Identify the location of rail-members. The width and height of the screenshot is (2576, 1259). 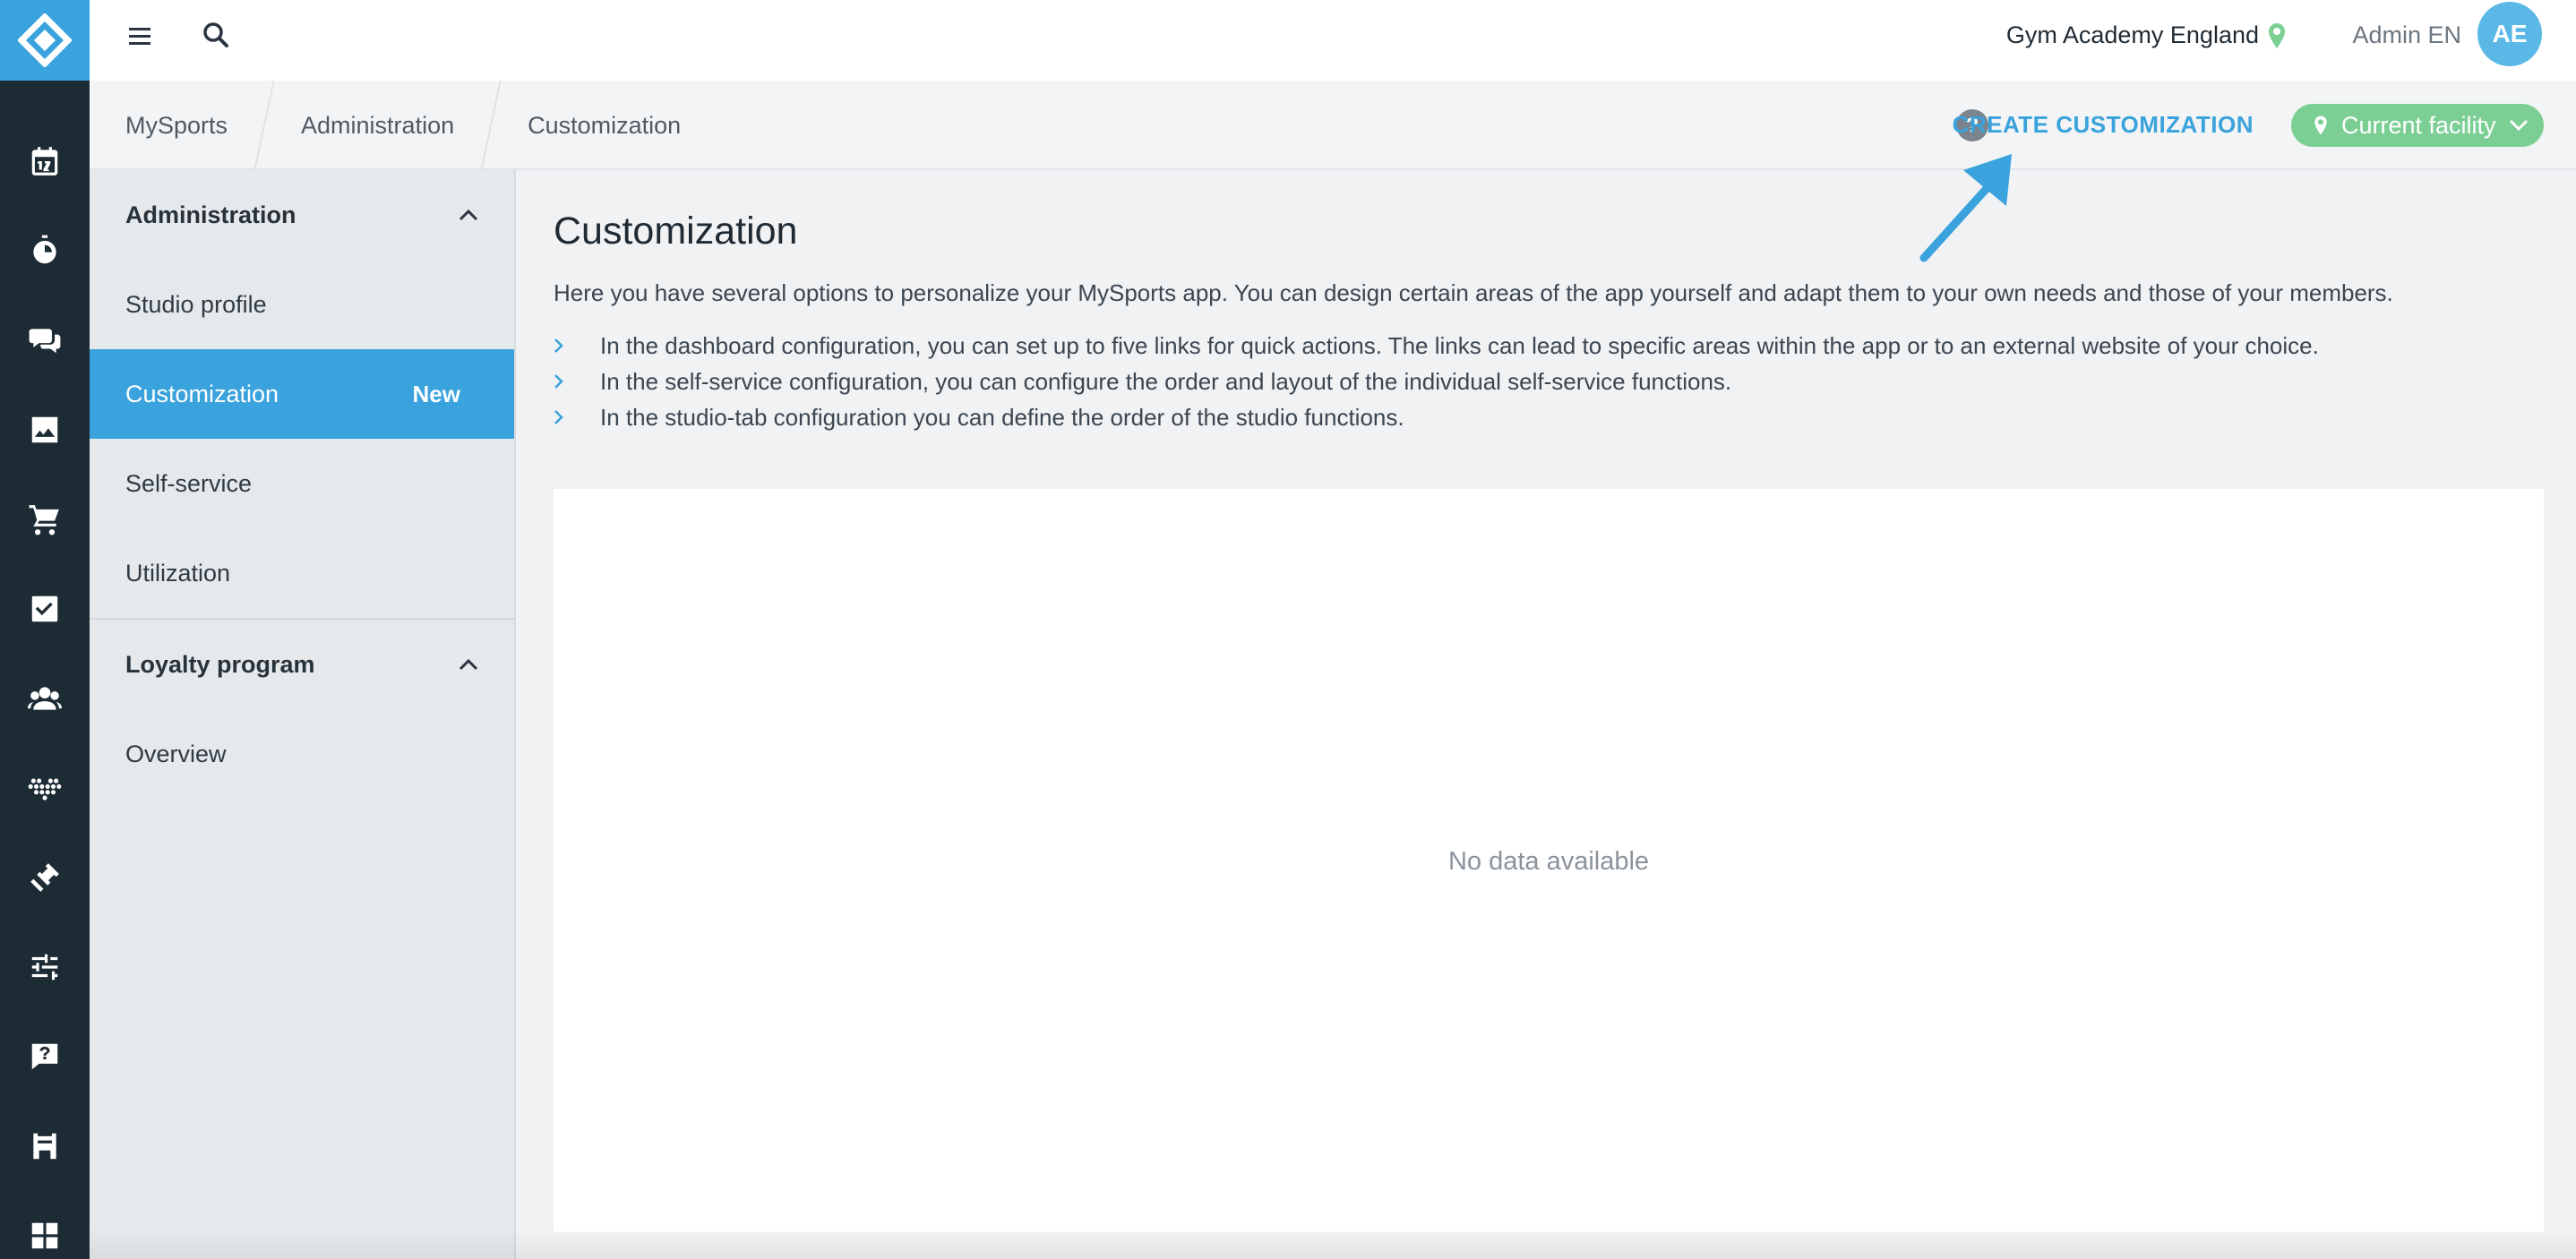
(45, 698).